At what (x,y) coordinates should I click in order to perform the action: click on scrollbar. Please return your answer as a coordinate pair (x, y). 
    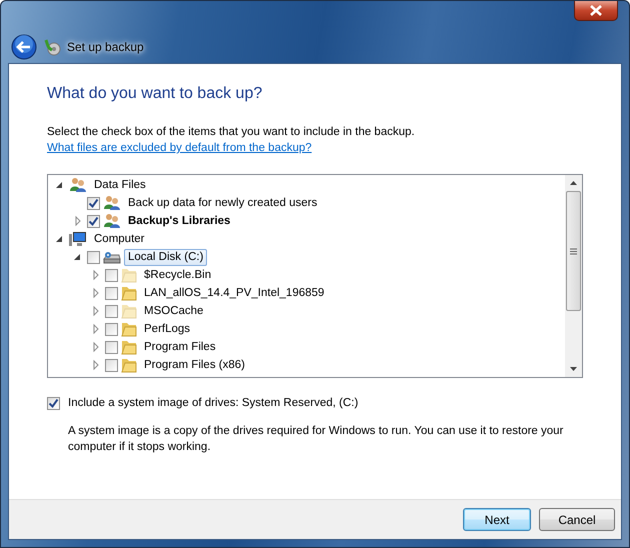
    Looking at the image, I should click on (573, 276).